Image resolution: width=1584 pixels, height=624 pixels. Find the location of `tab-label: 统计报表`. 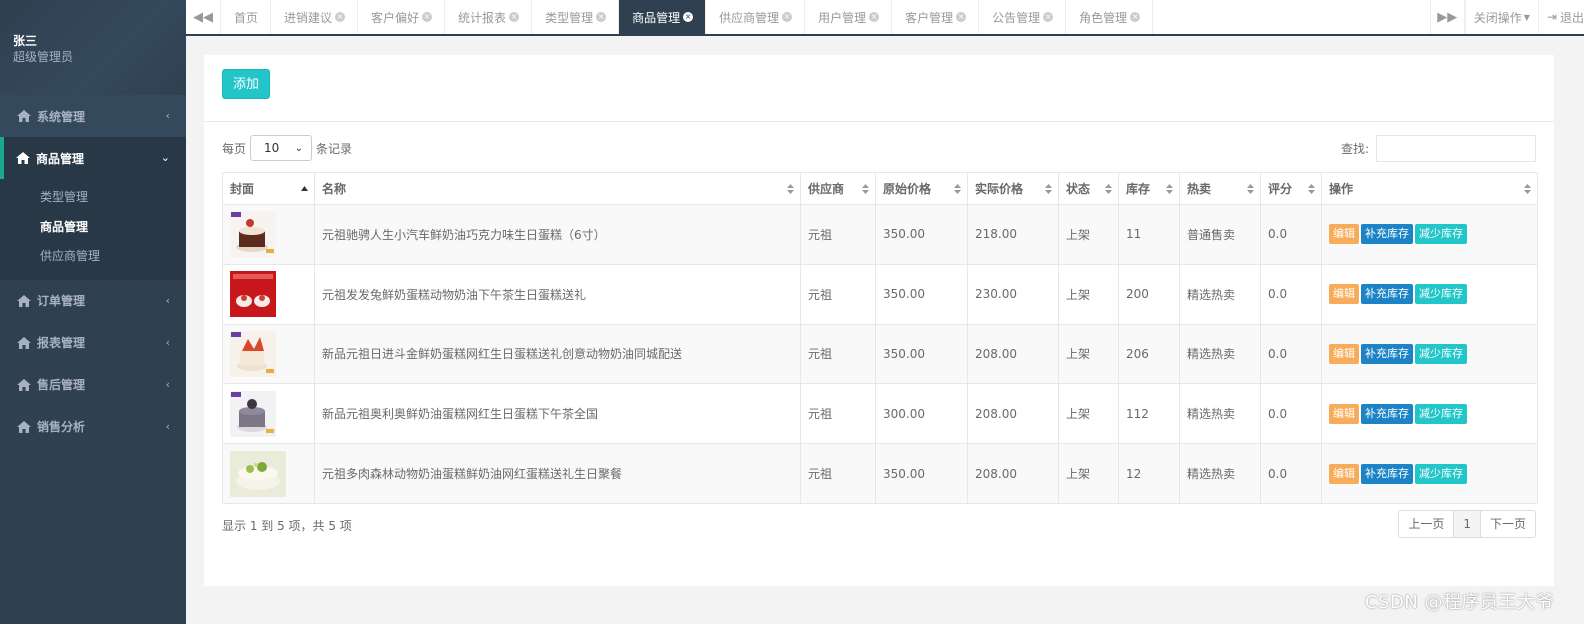

tab-label: 统计报表 is located at coordinates (482, 17).